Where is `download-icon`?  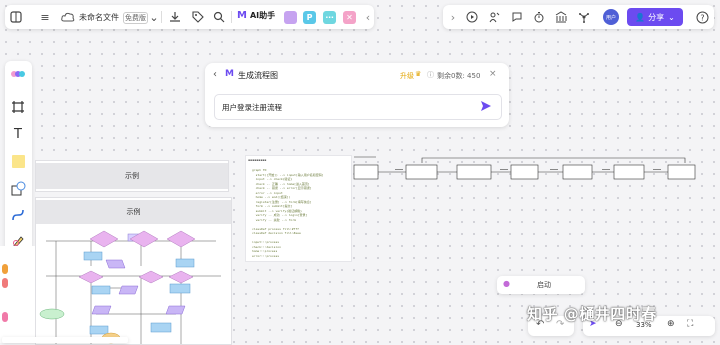 download-icon is located at coordinates (175, 17).